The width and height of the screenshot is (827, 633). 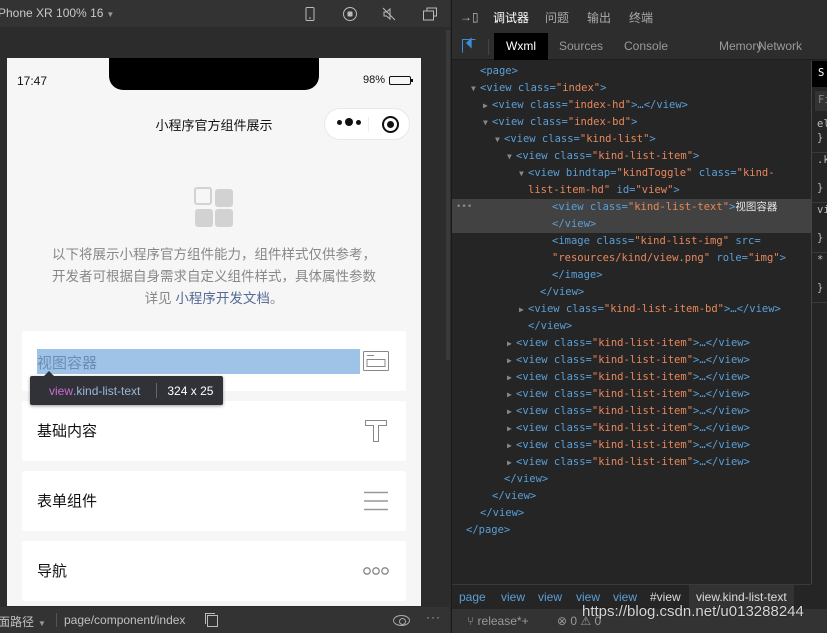 I want to click on wxml-node: <image class="kind-list-img" src=, so click(x=631, y=241).